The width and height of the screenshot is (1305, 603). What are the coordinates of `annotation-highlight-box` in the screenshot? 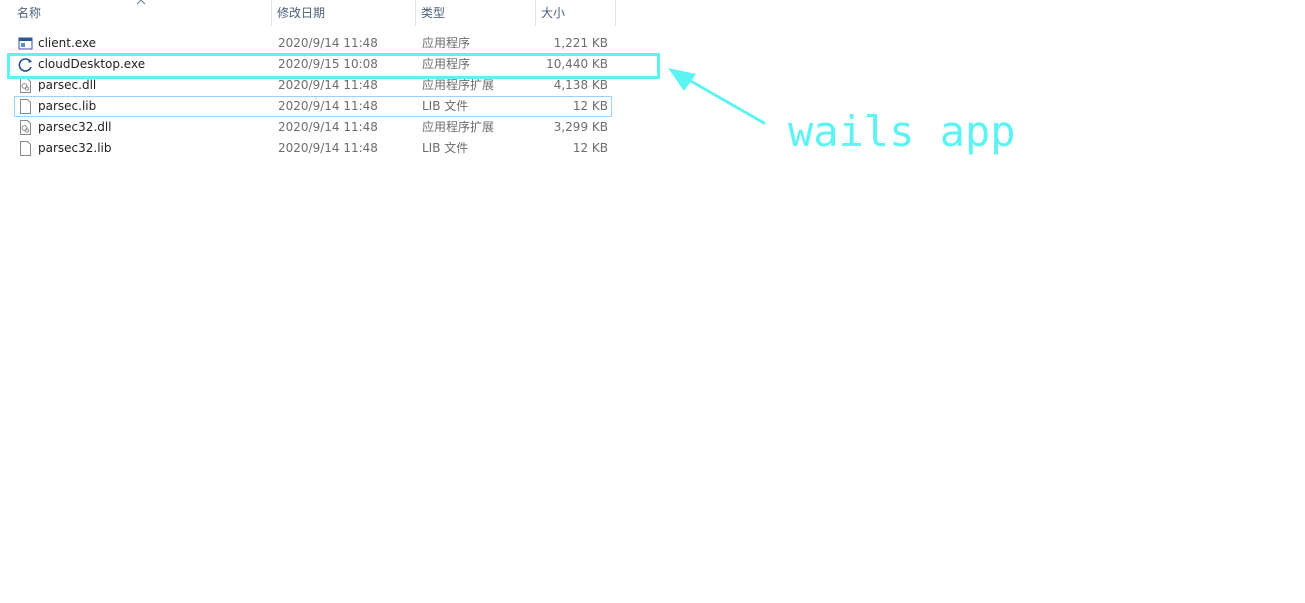 It's located at (333, 66).